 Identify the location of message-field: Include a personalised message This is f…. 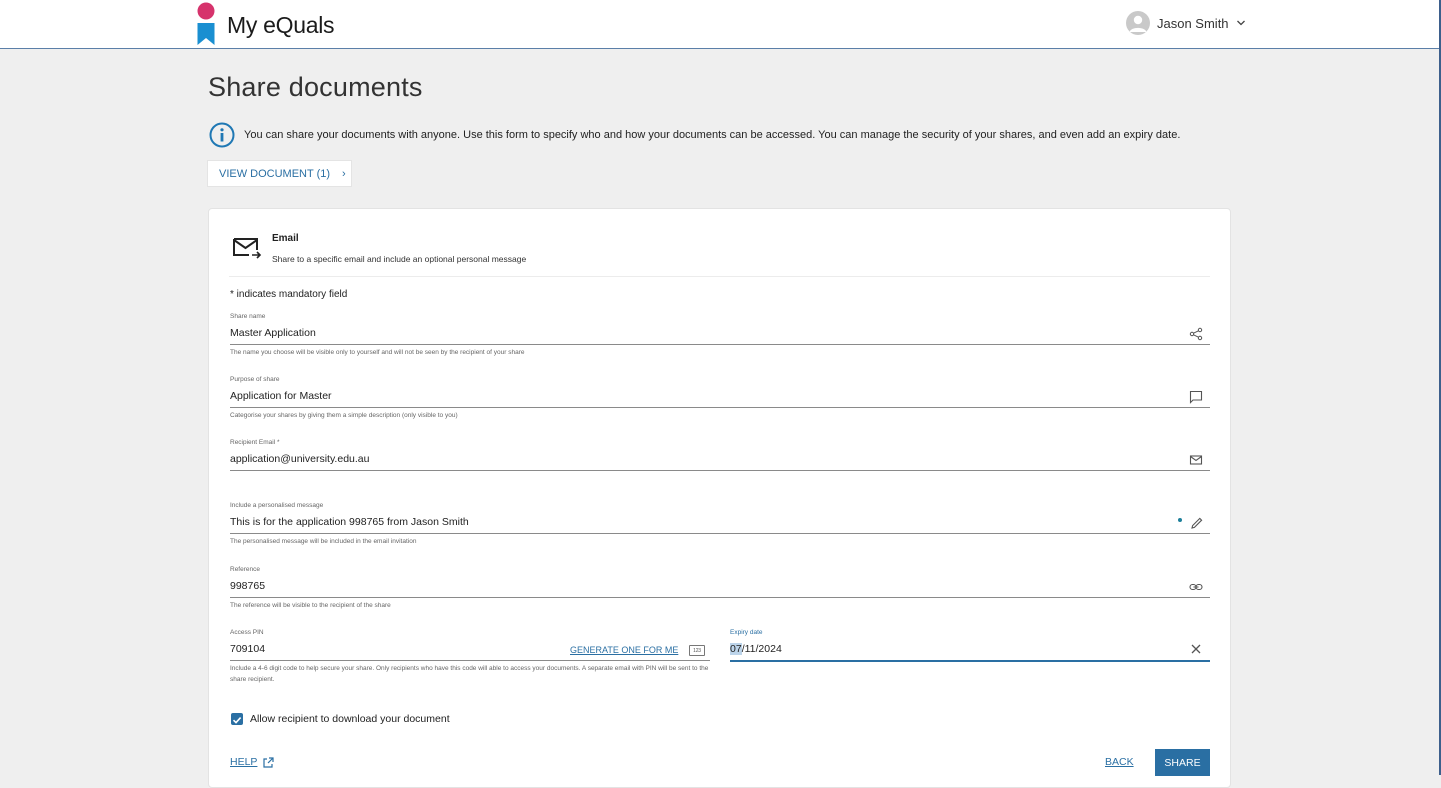
(720, 525).